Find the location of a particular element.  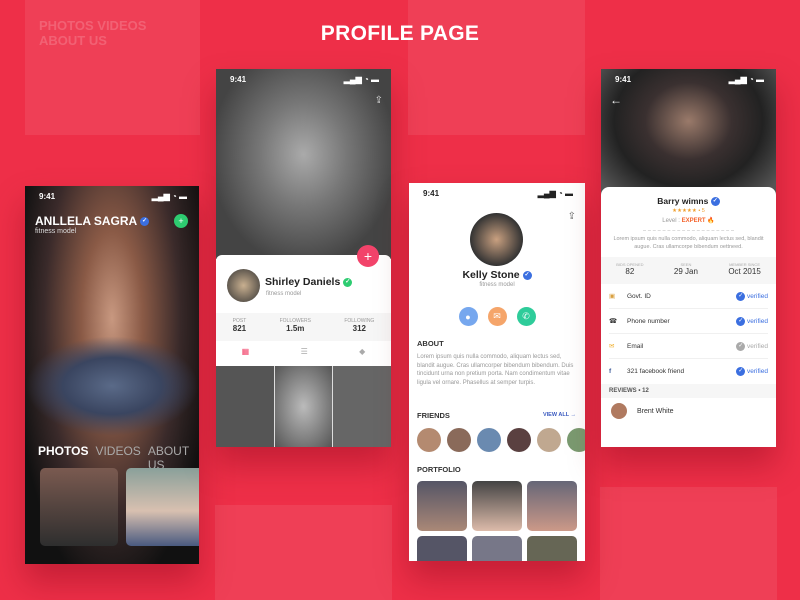

level-value: EXPERT is located at coordinates (693, 221).